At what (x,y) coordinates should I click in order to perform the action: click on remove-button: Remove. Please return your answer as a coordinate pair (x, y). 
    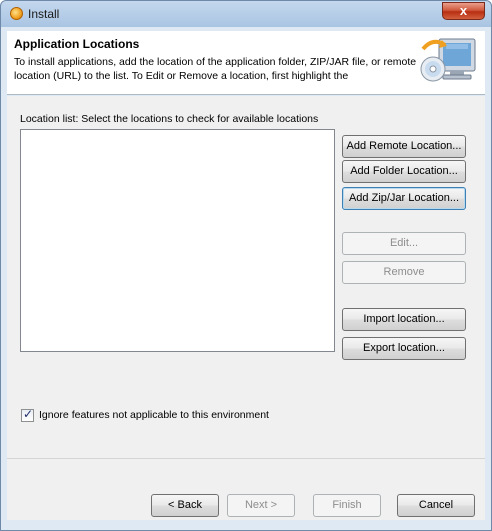
    Looking at the image, I should click on (404, 272).